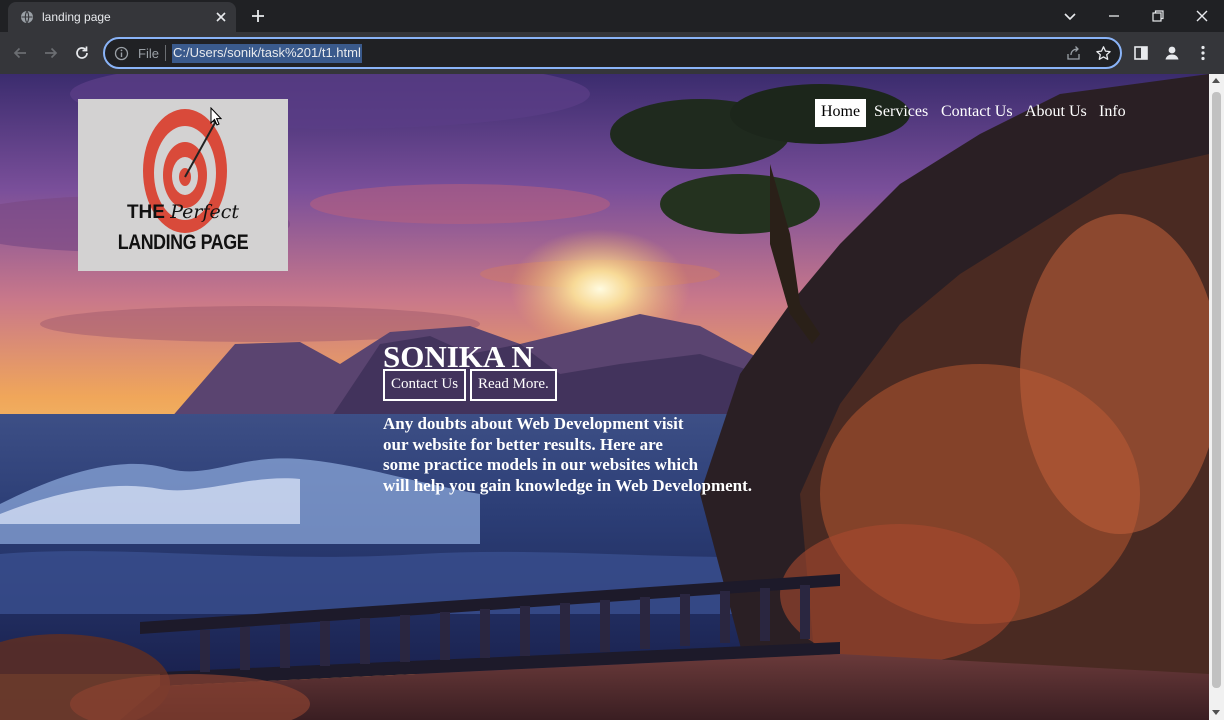 The height and width of the screenshot is (720, 1224). Describe the element at coordinates (121, 53) in the screenshot. I see `info-icon` at that location.